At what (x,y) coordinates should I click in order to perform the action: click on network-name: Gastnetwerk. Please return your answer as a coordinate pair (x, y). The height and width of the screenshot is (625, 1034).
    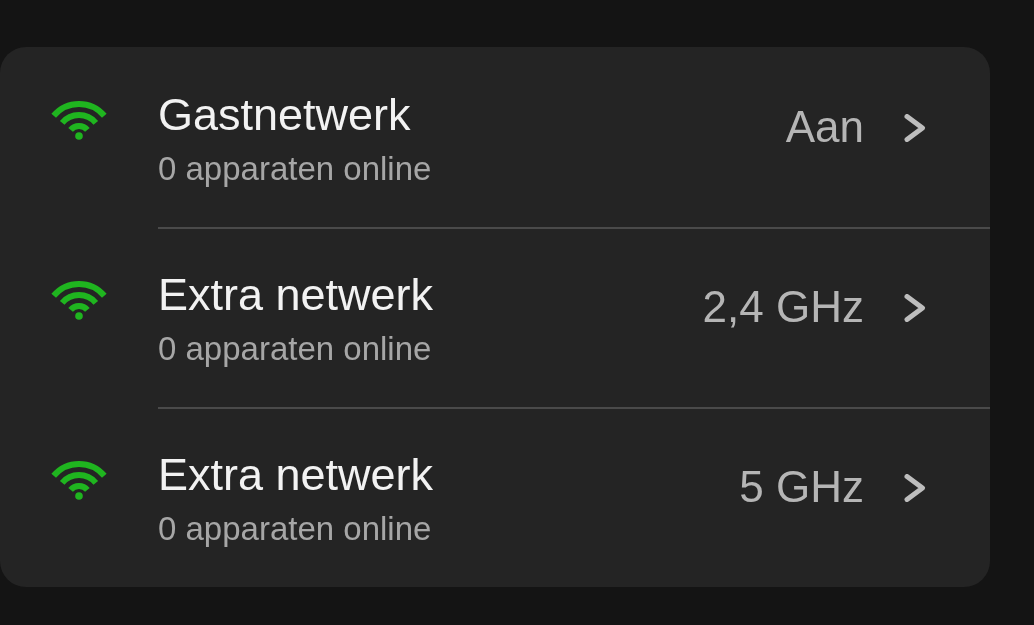
    Looking at the image, I should click on (284, 115).